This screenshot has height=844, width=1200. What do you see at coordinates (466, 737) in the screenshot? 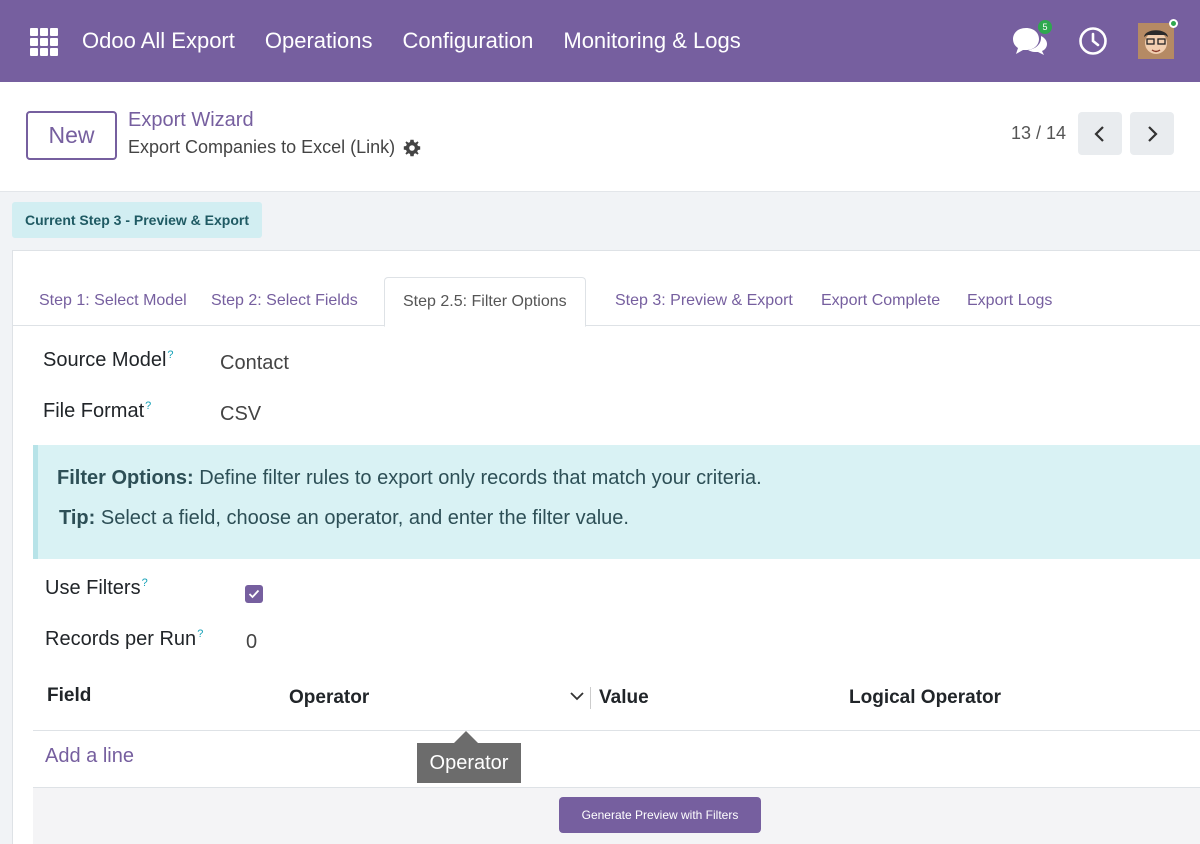
I see `tooltip-arrow` at bounding box center [466, 737].